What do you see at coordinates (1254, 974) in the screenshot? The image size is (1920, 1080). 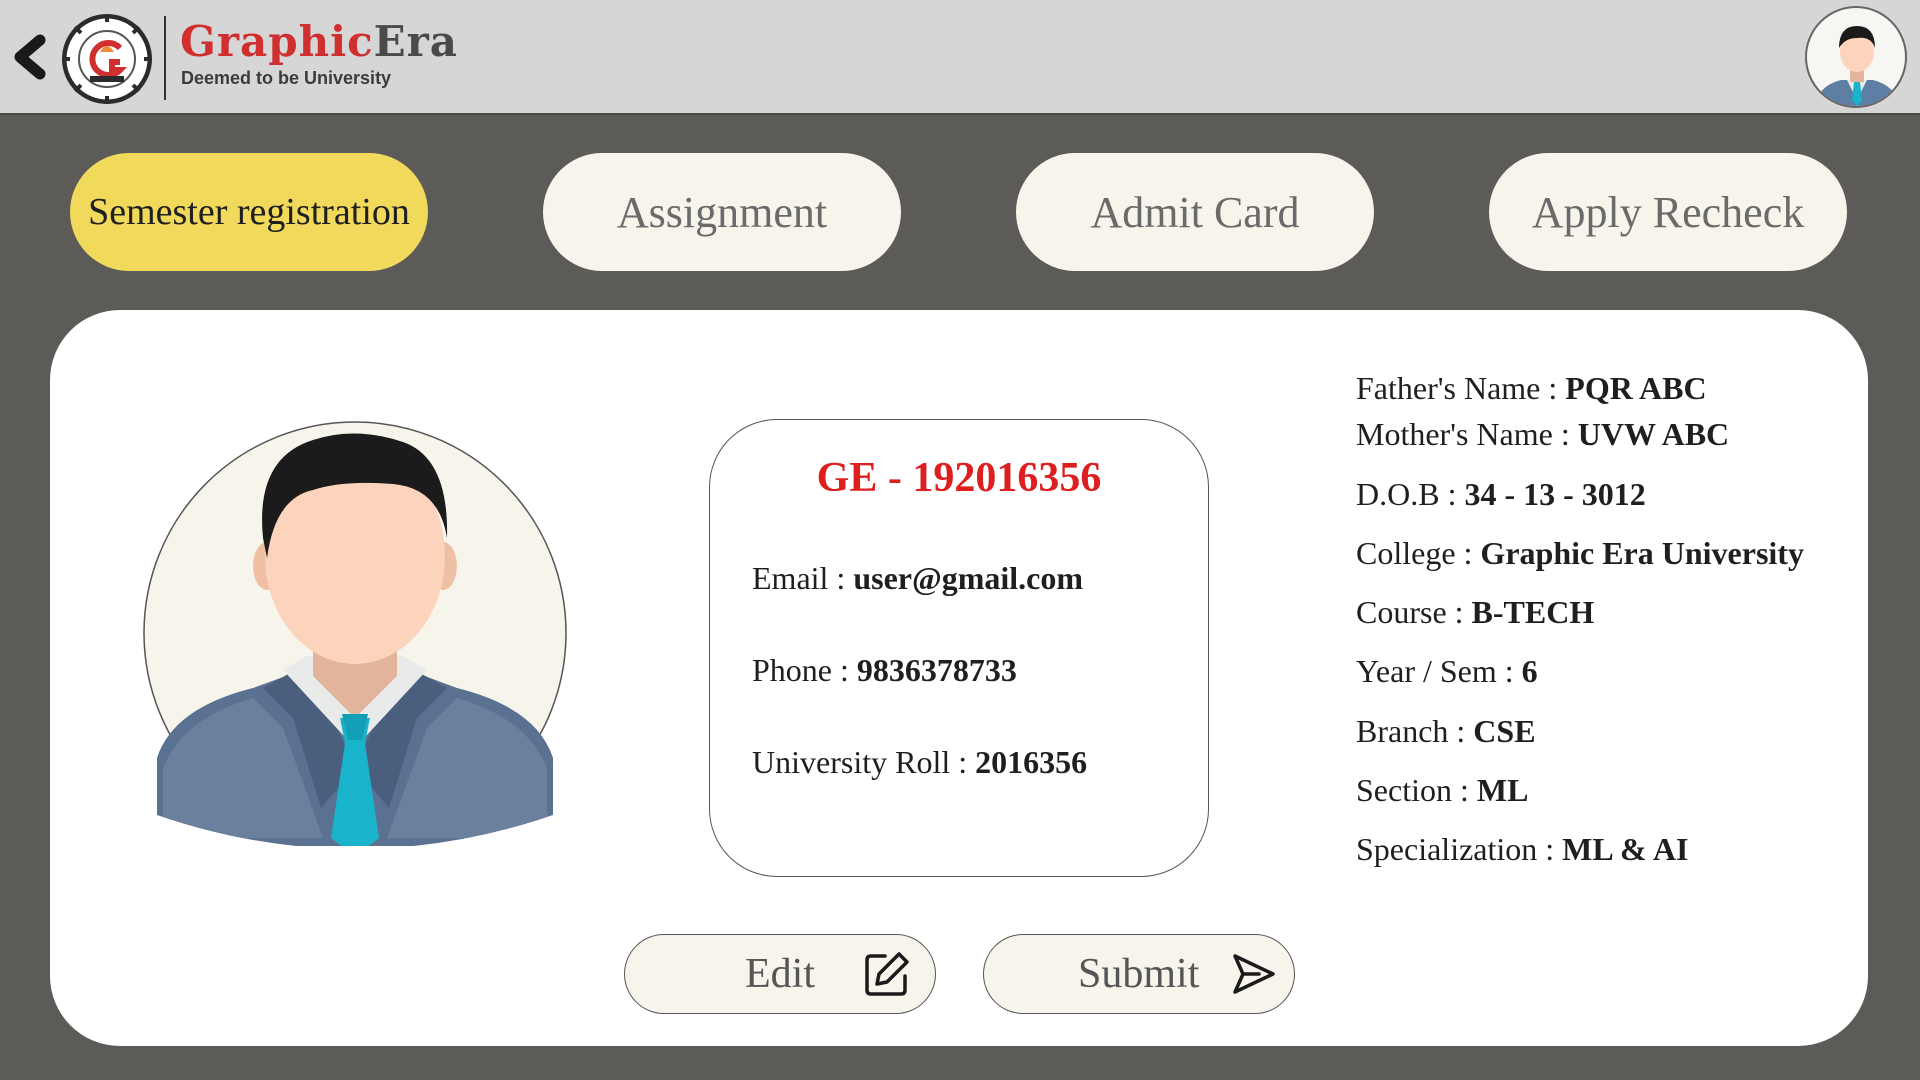 I see `send-arrow-icon` at bounding box center [1254, 974].